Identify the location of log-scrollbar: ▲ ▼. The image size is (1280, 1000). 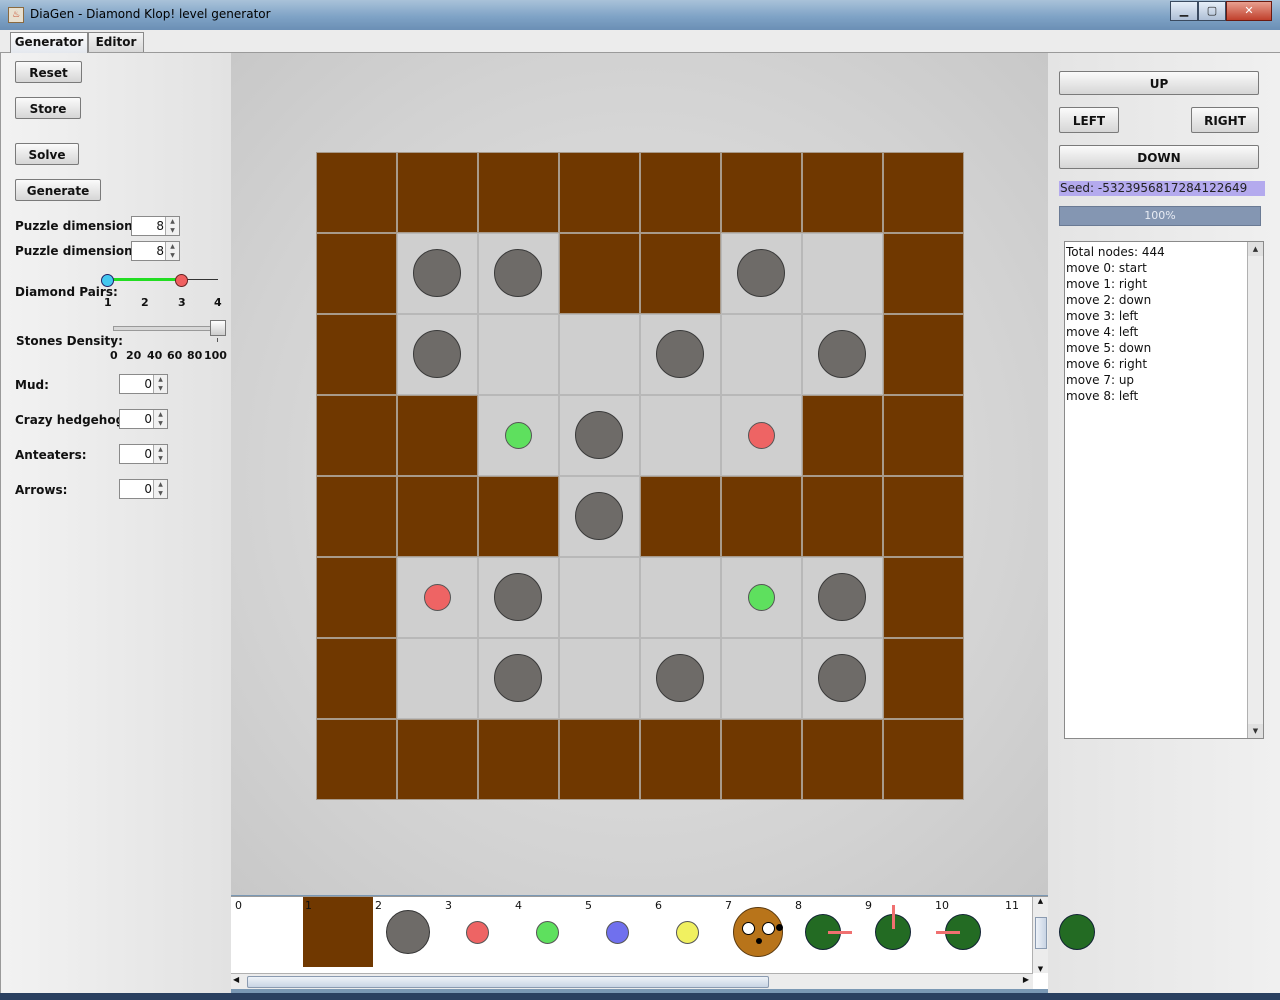
(1255, 490).